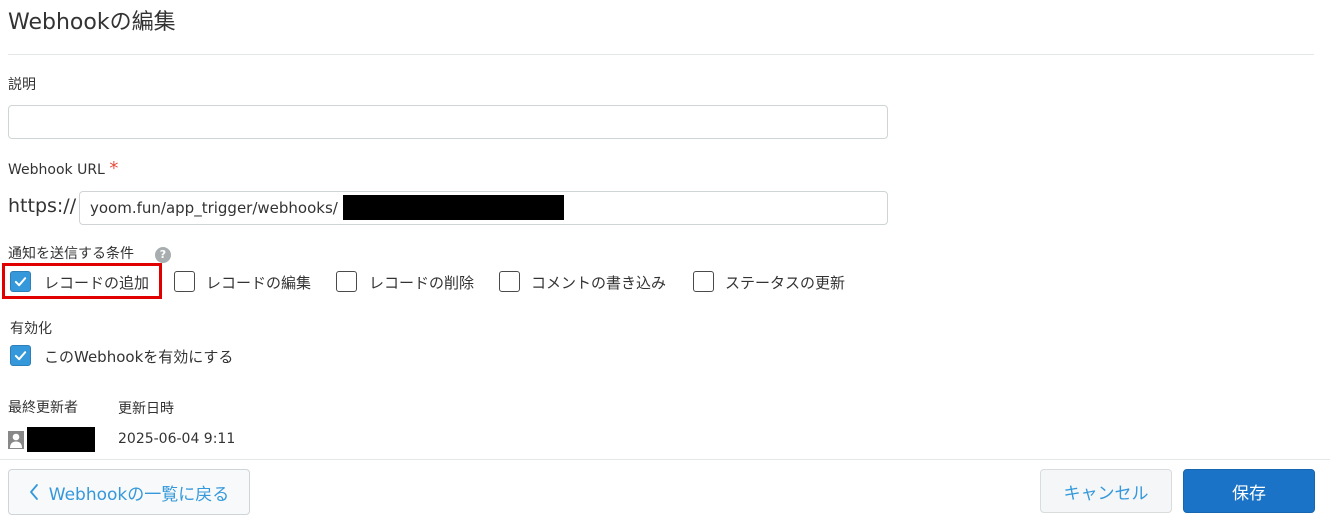  Describe the element at coordinates (661, 54) in the screenshot. I see `header-divider` at that location.